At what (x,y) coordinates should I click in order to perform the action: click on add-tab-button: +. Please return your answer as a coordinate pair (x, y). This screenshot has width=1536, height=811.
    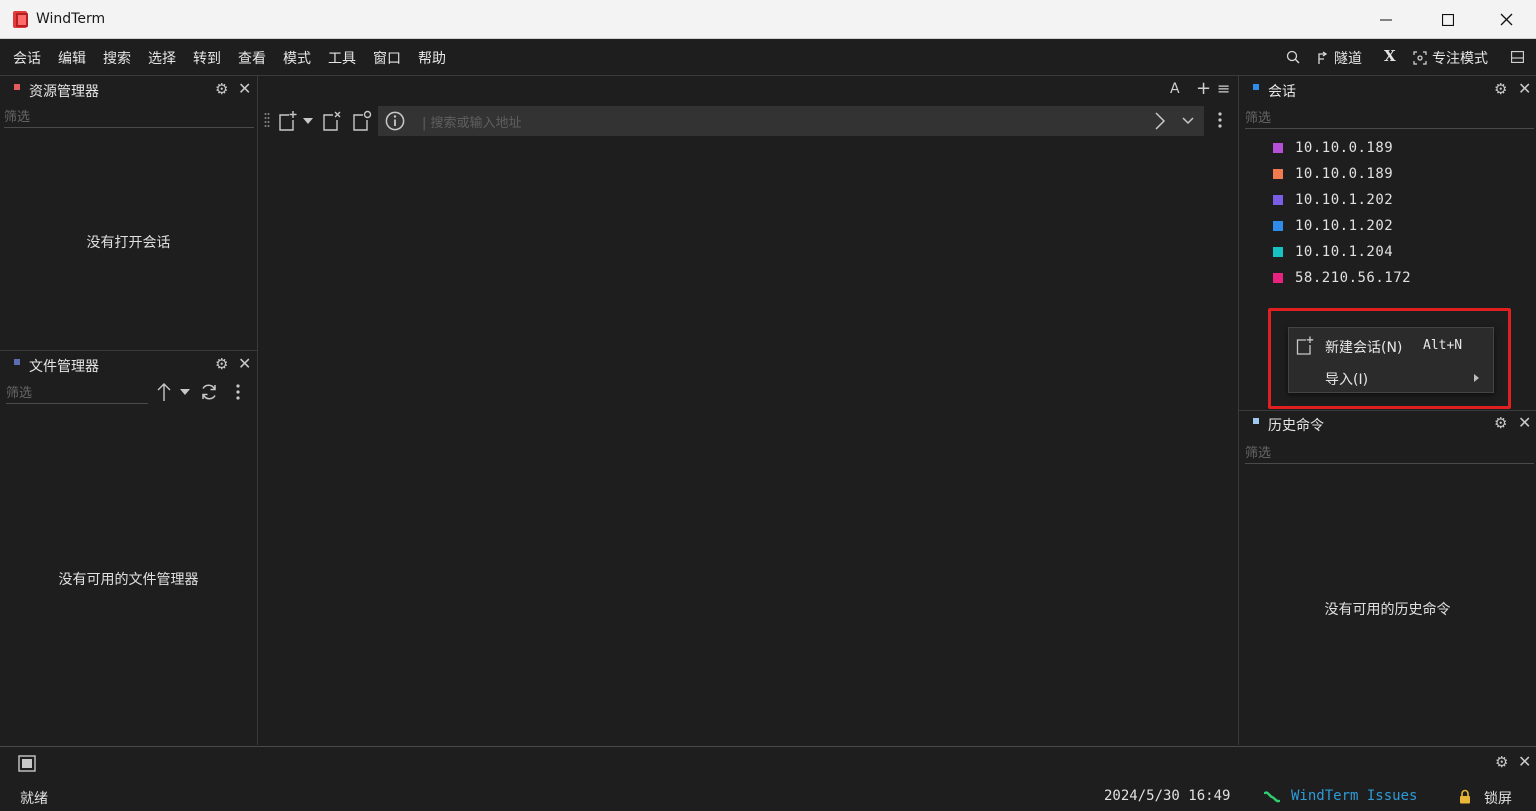
    Looking at the image, I should click on (1203, 88).